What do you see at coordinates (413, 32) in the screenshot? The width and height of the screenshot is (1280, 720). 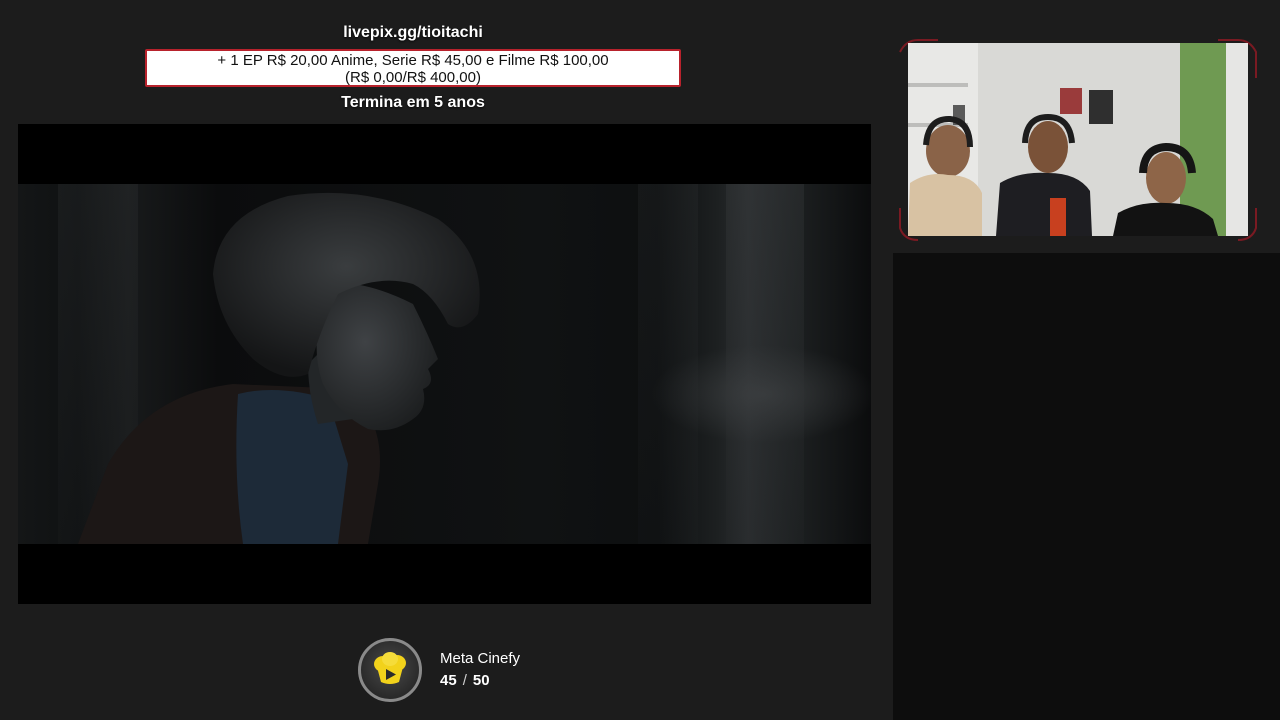 I see `donation-url: livepix.gg/tioitachi` at bounding box center [413, 32].